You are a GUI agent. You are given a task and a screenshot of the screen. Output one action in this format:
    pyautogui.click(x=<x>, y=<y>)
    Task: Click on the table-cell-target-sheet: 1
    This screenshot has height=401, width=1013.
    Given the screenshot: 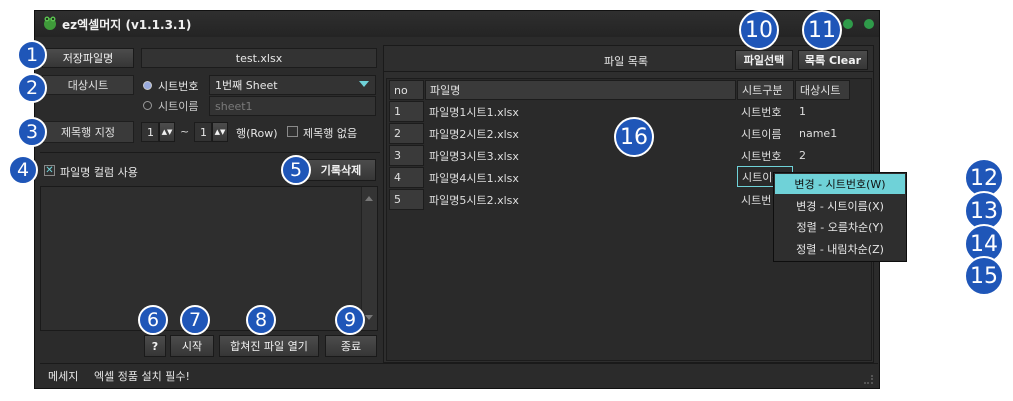 What is the action you would take?
    pyautogui.click(x=822, y=111)
    